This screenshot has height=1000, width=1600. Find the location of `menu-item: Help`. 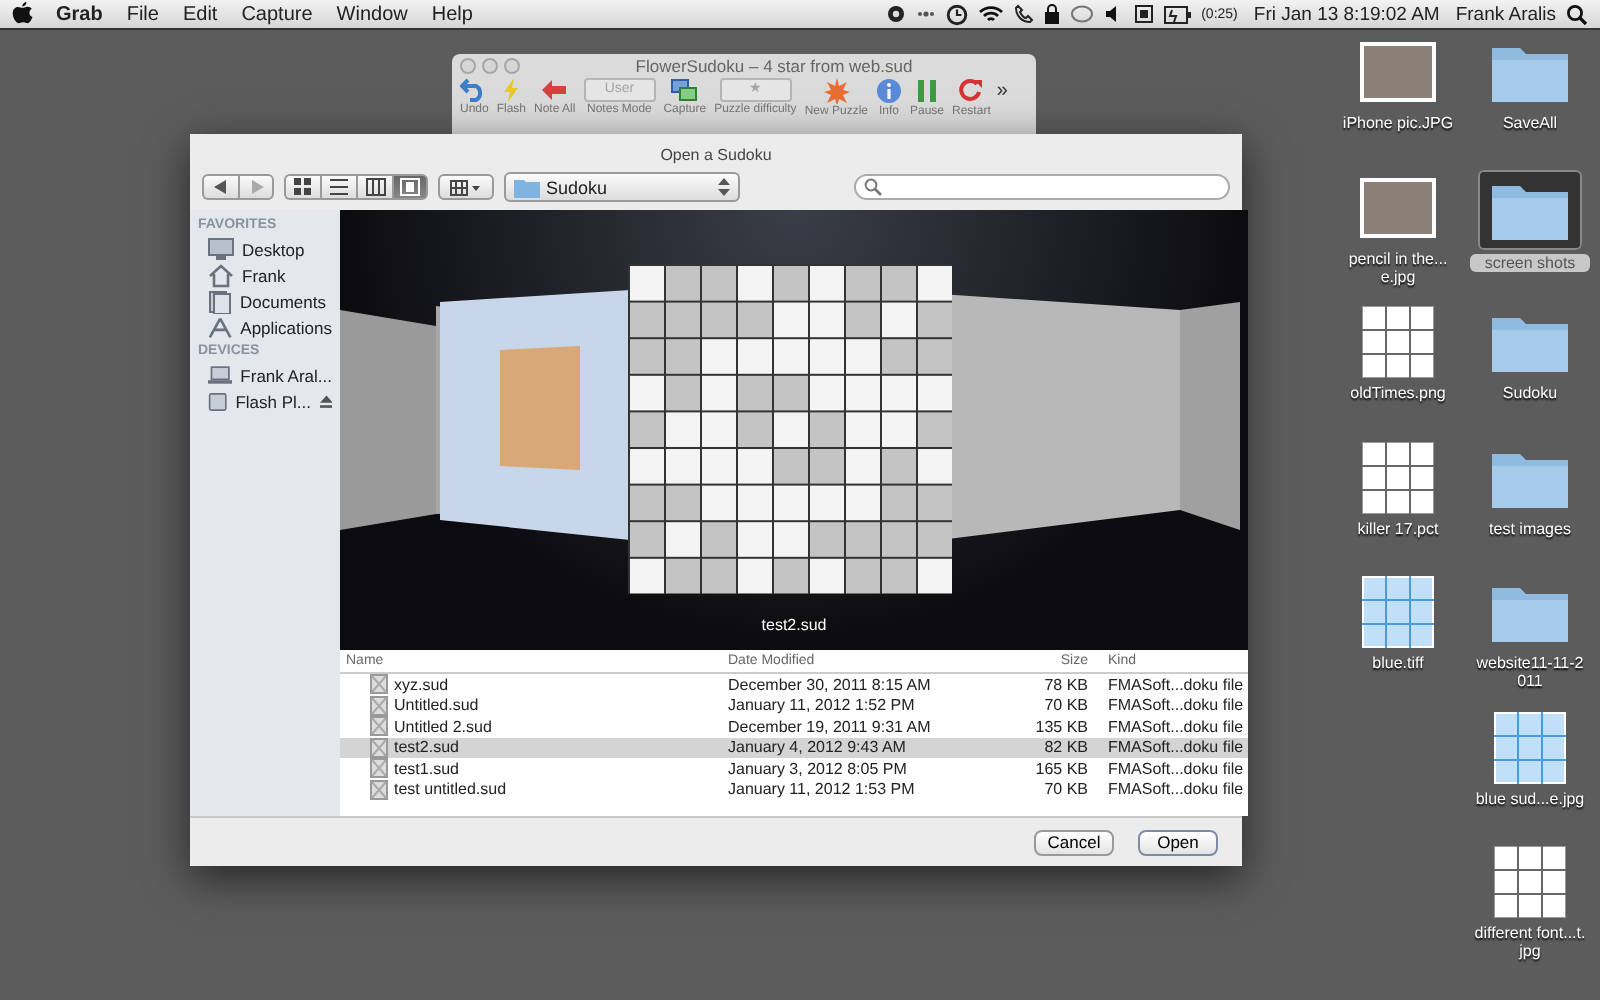

menu-item: Help is located at coordinates (452, 14).